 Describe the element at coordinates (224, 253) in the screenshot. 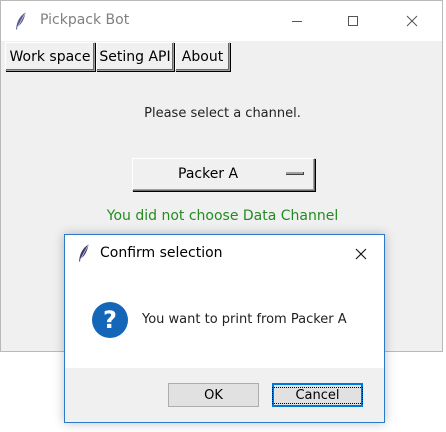

I see `dialog-titlebar: Confirm selection` at that location.